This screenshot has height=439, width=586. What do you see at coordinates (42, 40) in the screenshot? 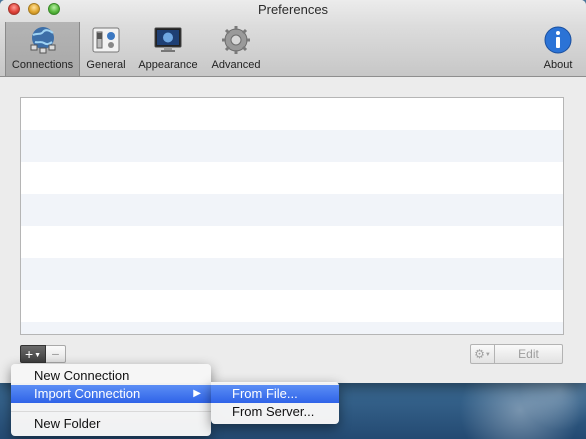
I see `globe-network-icon` at bounding box center [42, 40].